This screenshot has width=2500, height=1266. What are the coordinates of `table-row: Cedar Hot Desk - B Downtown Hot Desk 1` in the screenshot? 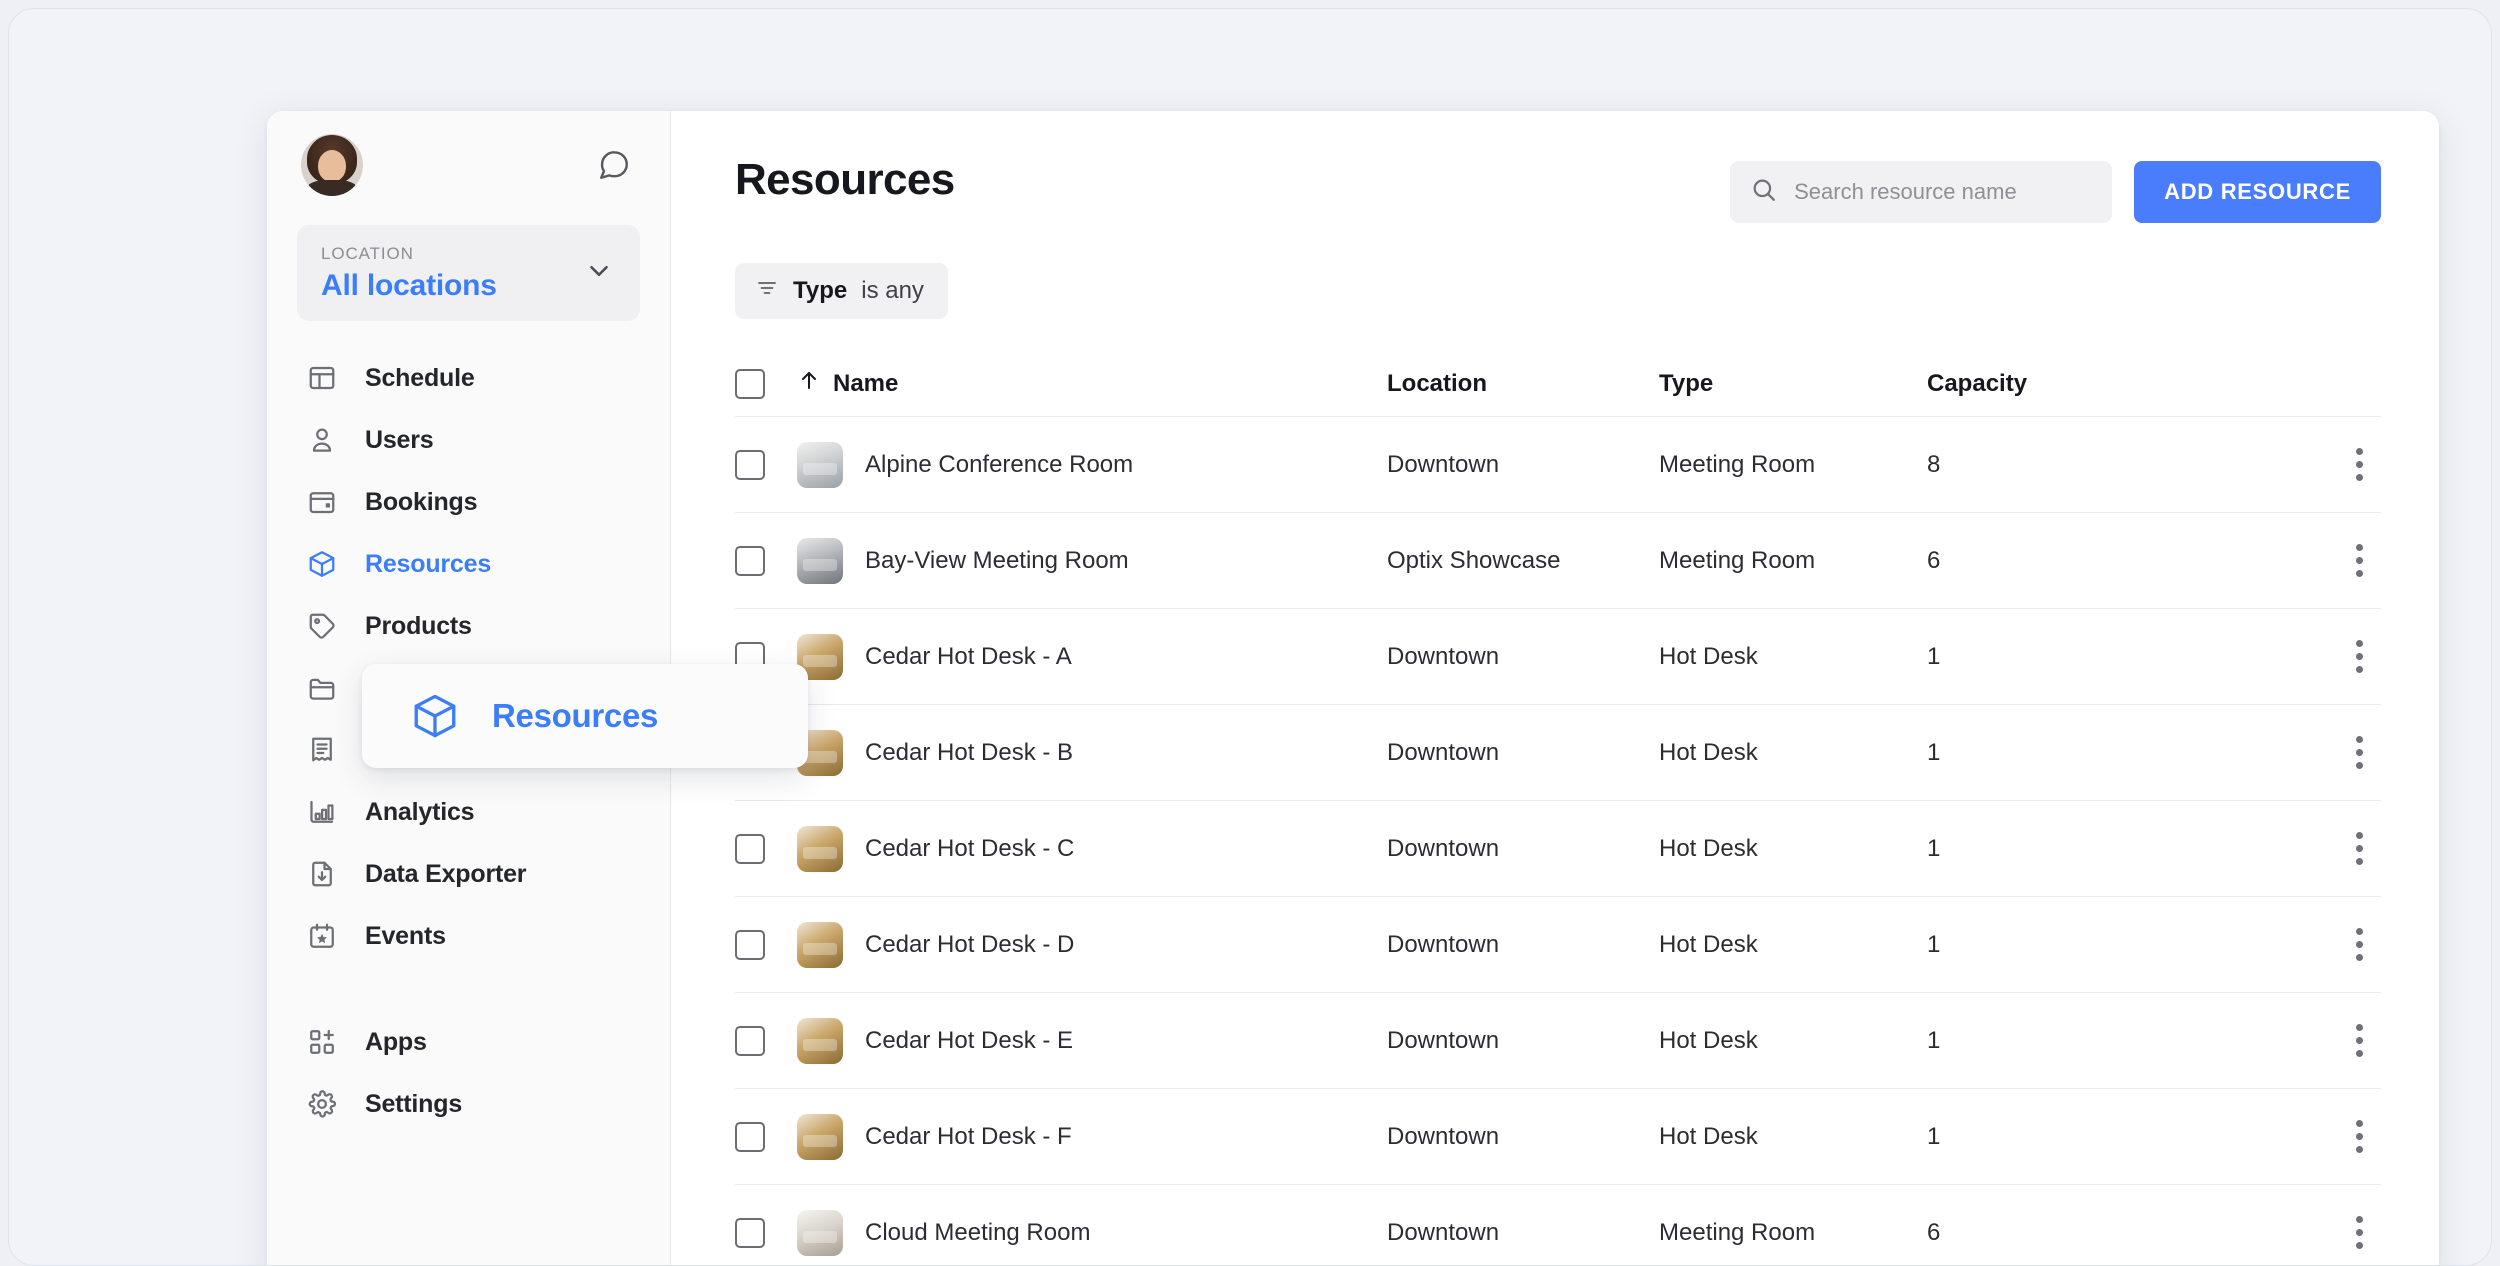 It's located at (1558, 753).